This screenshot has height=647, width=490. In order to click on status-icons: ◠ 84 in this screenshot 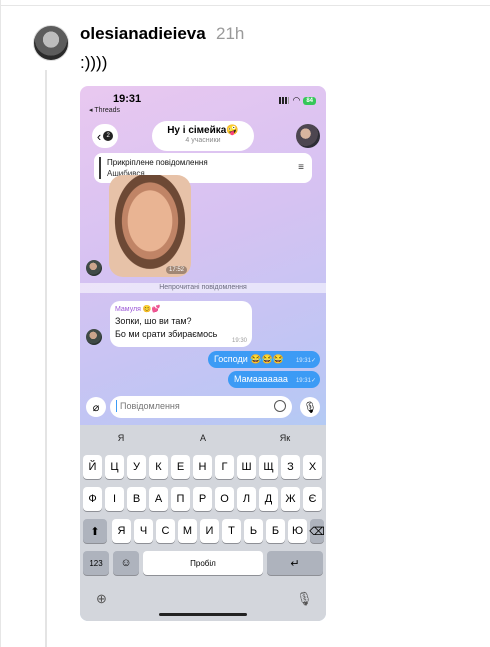, I will do `click(297, 100)`.